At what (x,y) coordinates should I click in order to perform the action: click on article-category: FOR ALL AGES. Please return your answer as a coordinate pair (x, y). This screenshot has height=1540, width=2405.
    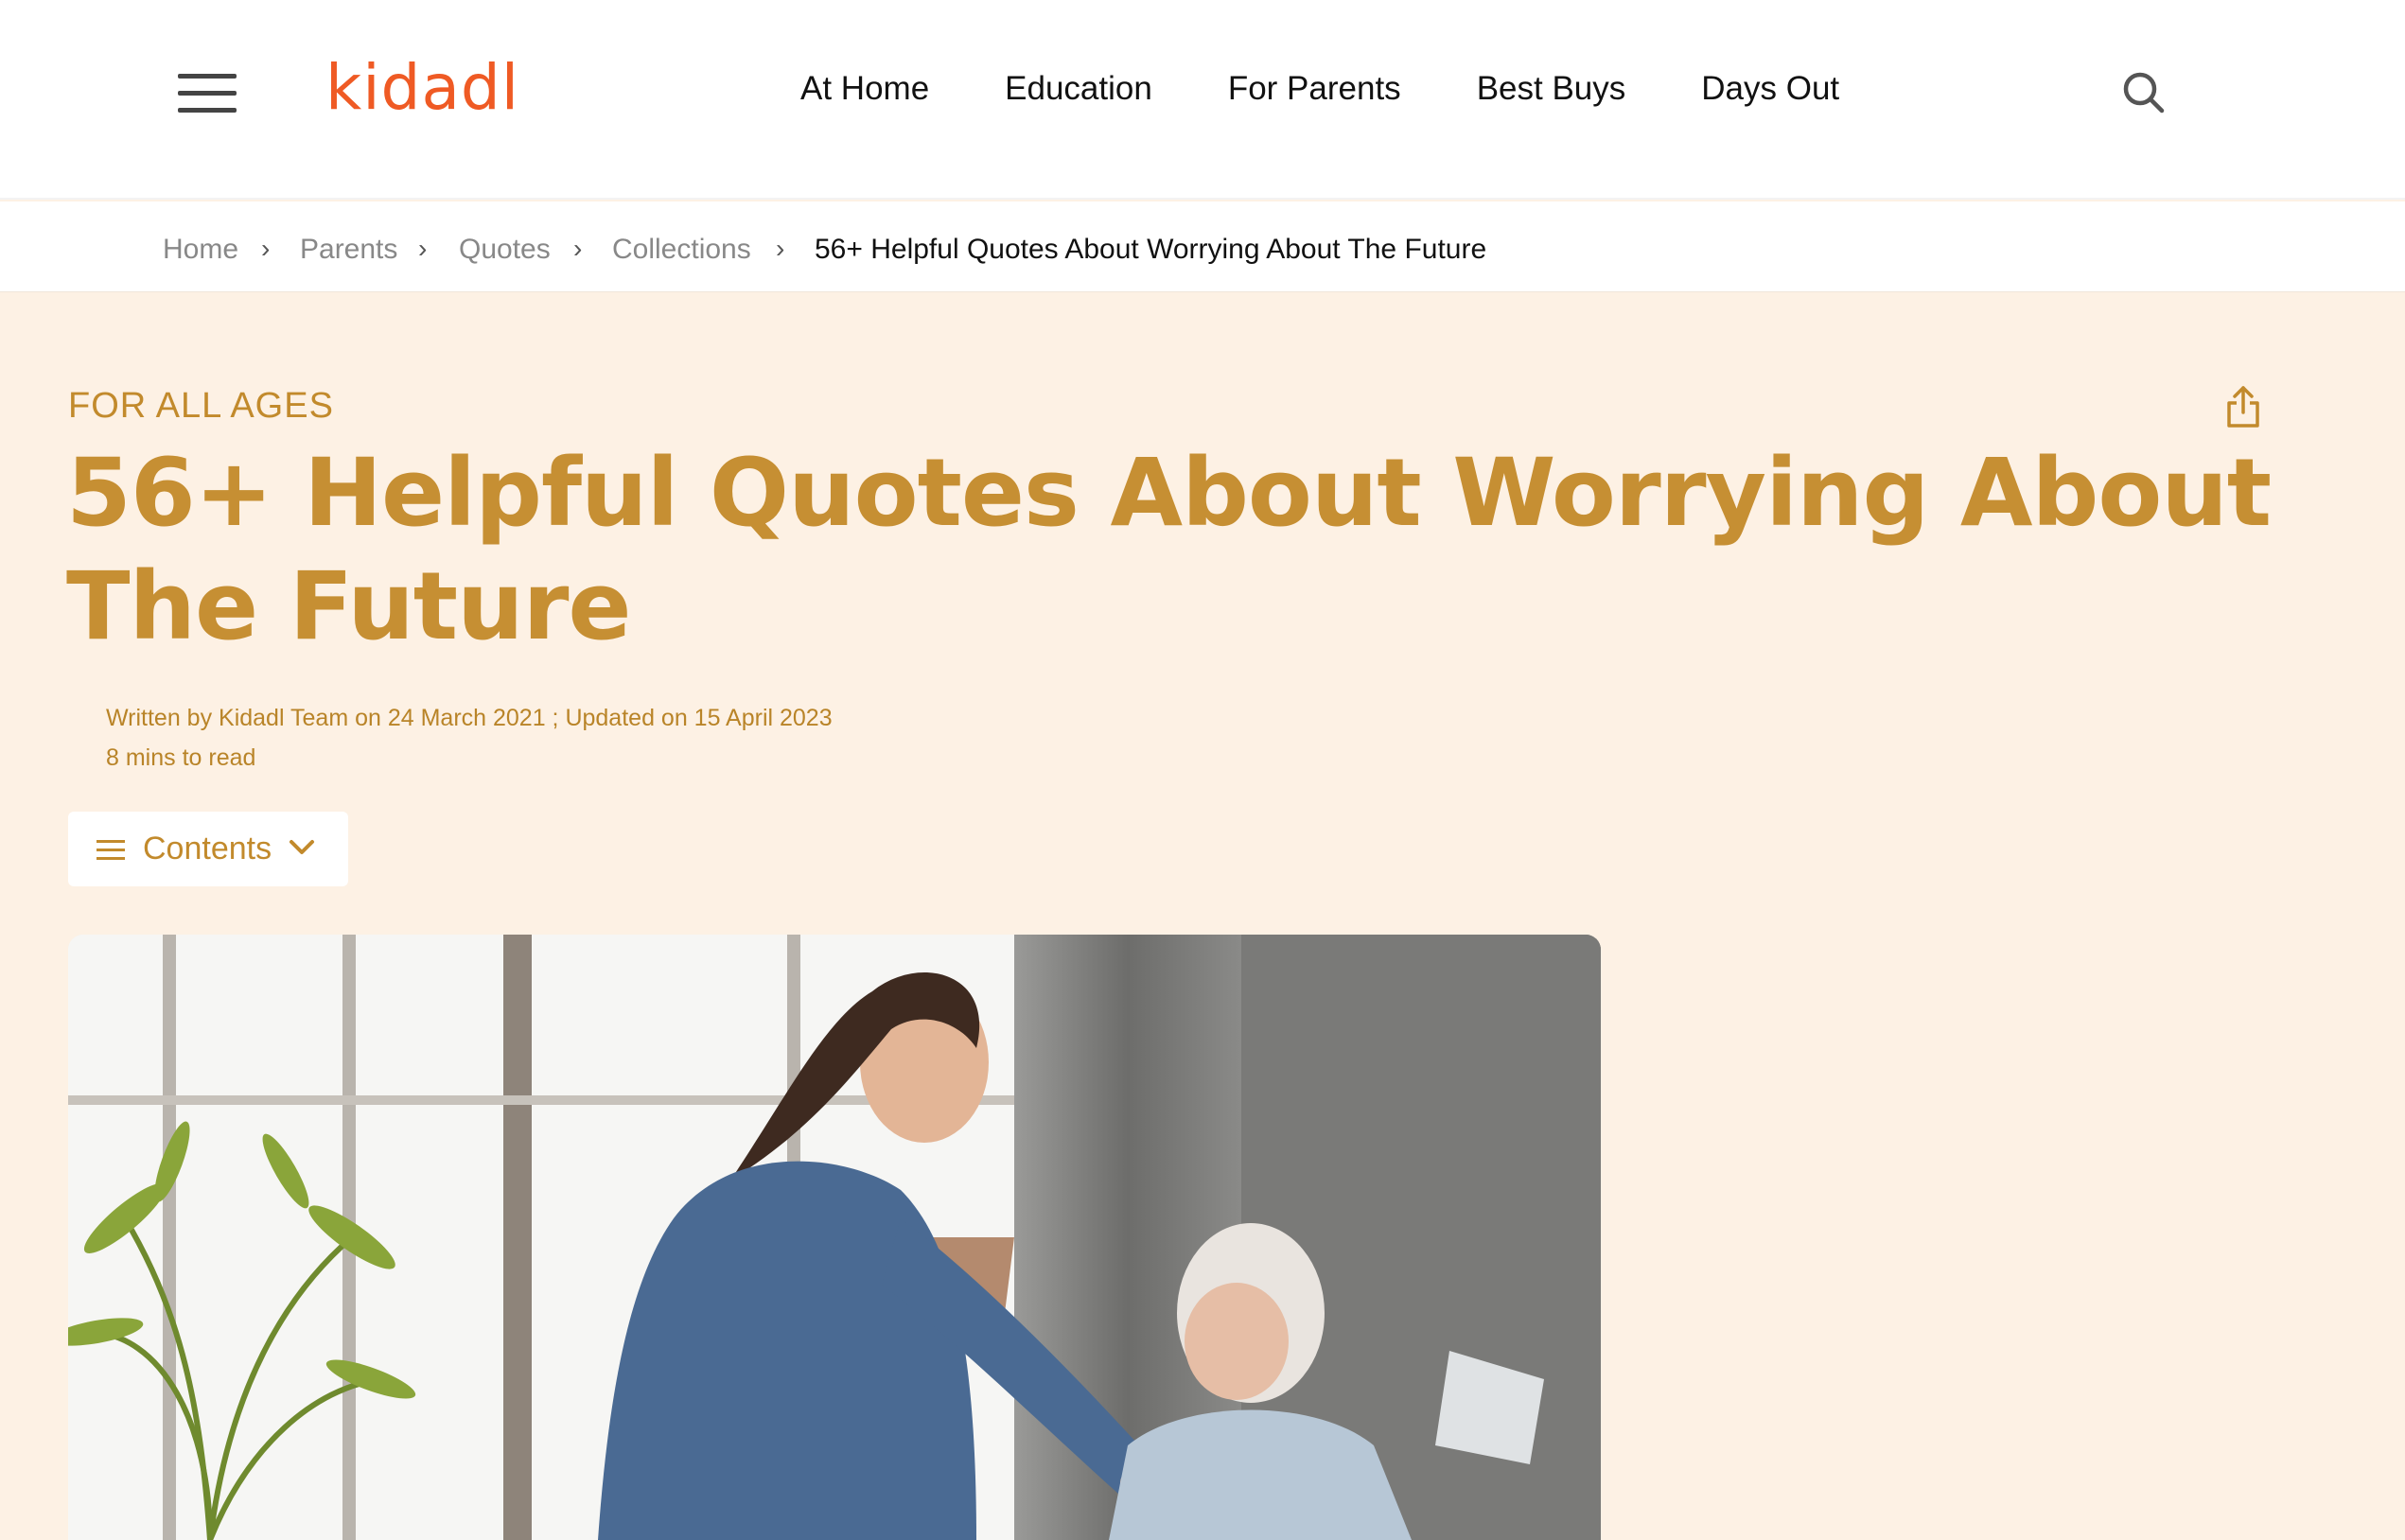
    Looking at the image, I should click on (201, 406).